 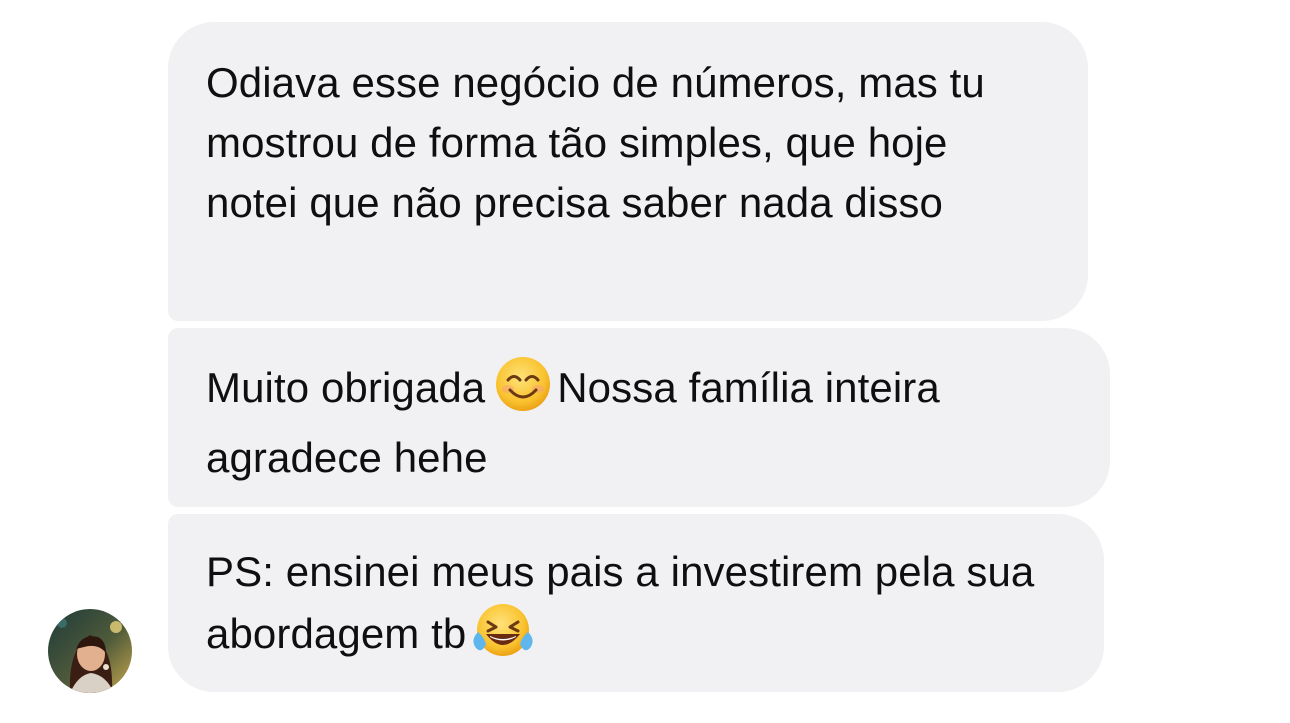 I want to click on avatar-image-icon, so click(x=90, y=651).